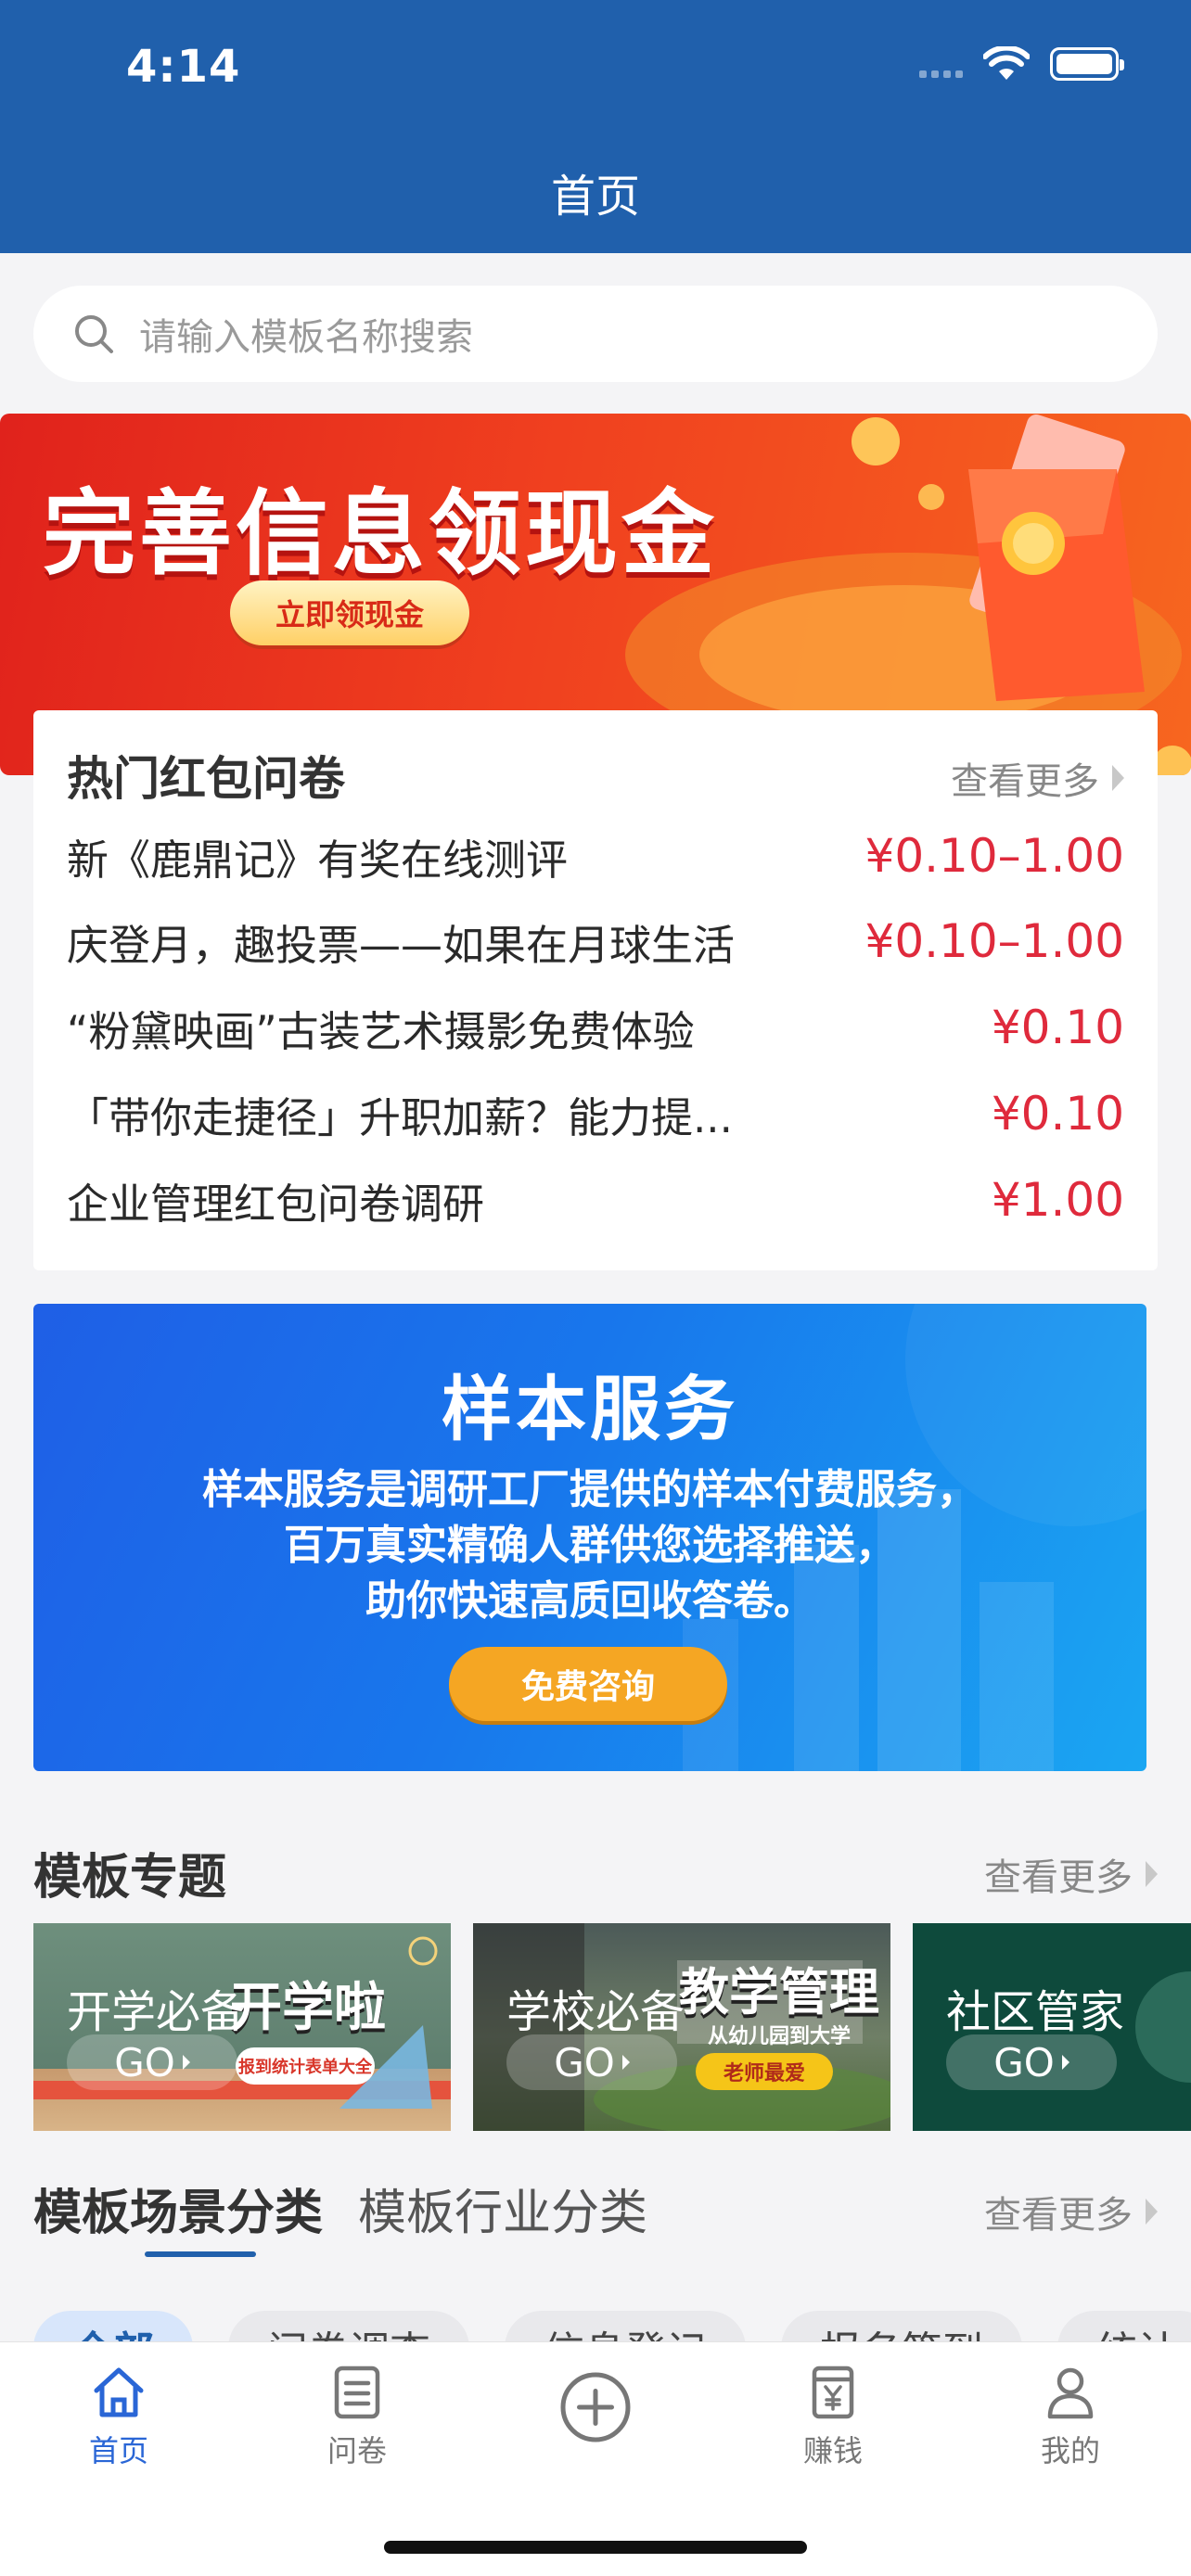 The width and height of the screenshot is (1191, 2576). Describe the element at coordinates (1058, 1200) in the screenshot. I see `survey-reward: ¥1.00` at that location.